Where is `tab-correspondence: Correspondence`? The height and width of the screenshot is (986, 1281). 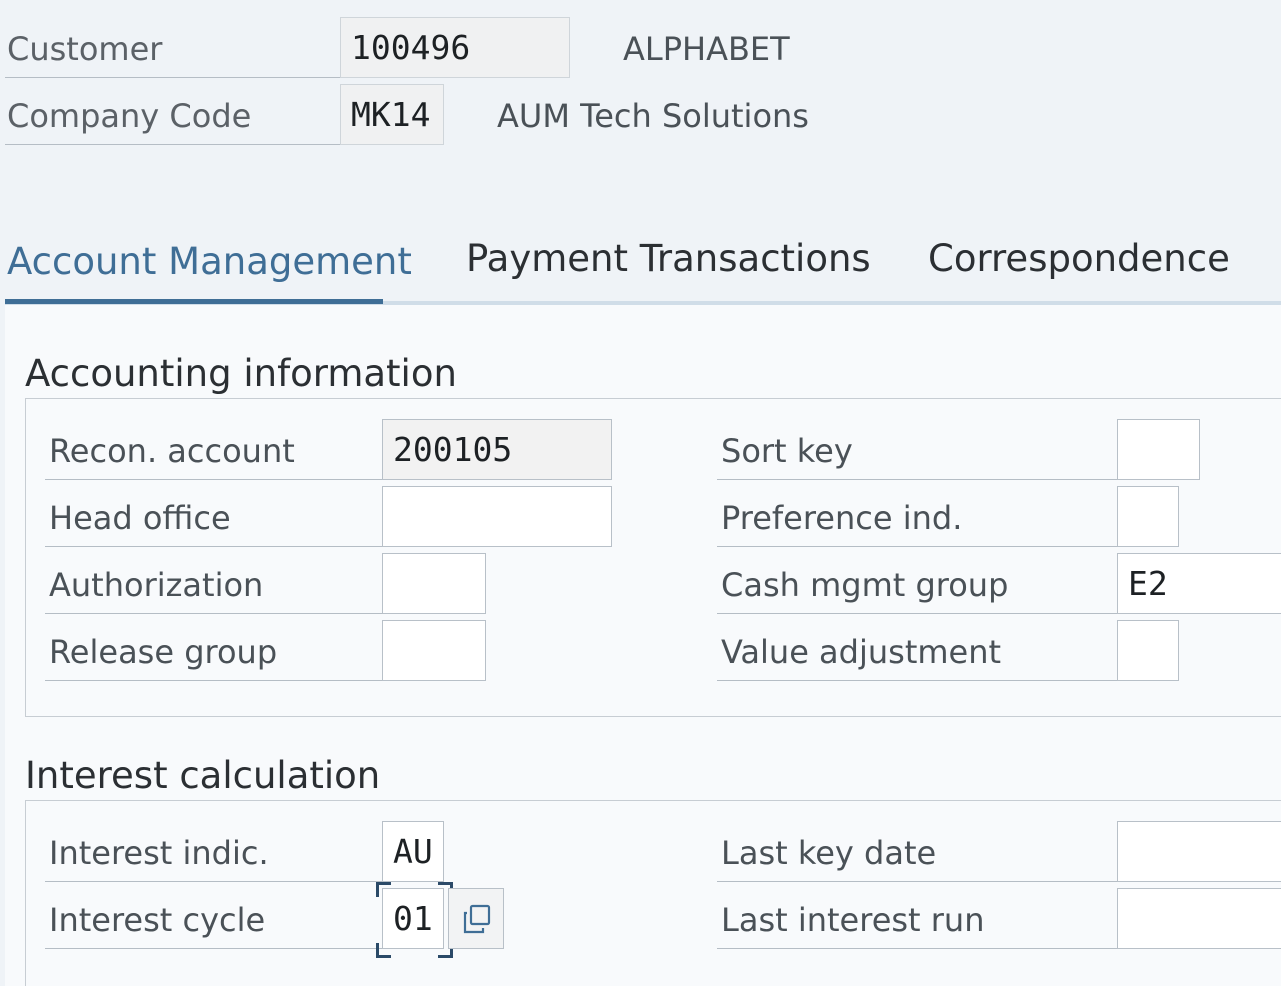
tab-correspondence: Correspondence is located at coordinates (1079, 258).